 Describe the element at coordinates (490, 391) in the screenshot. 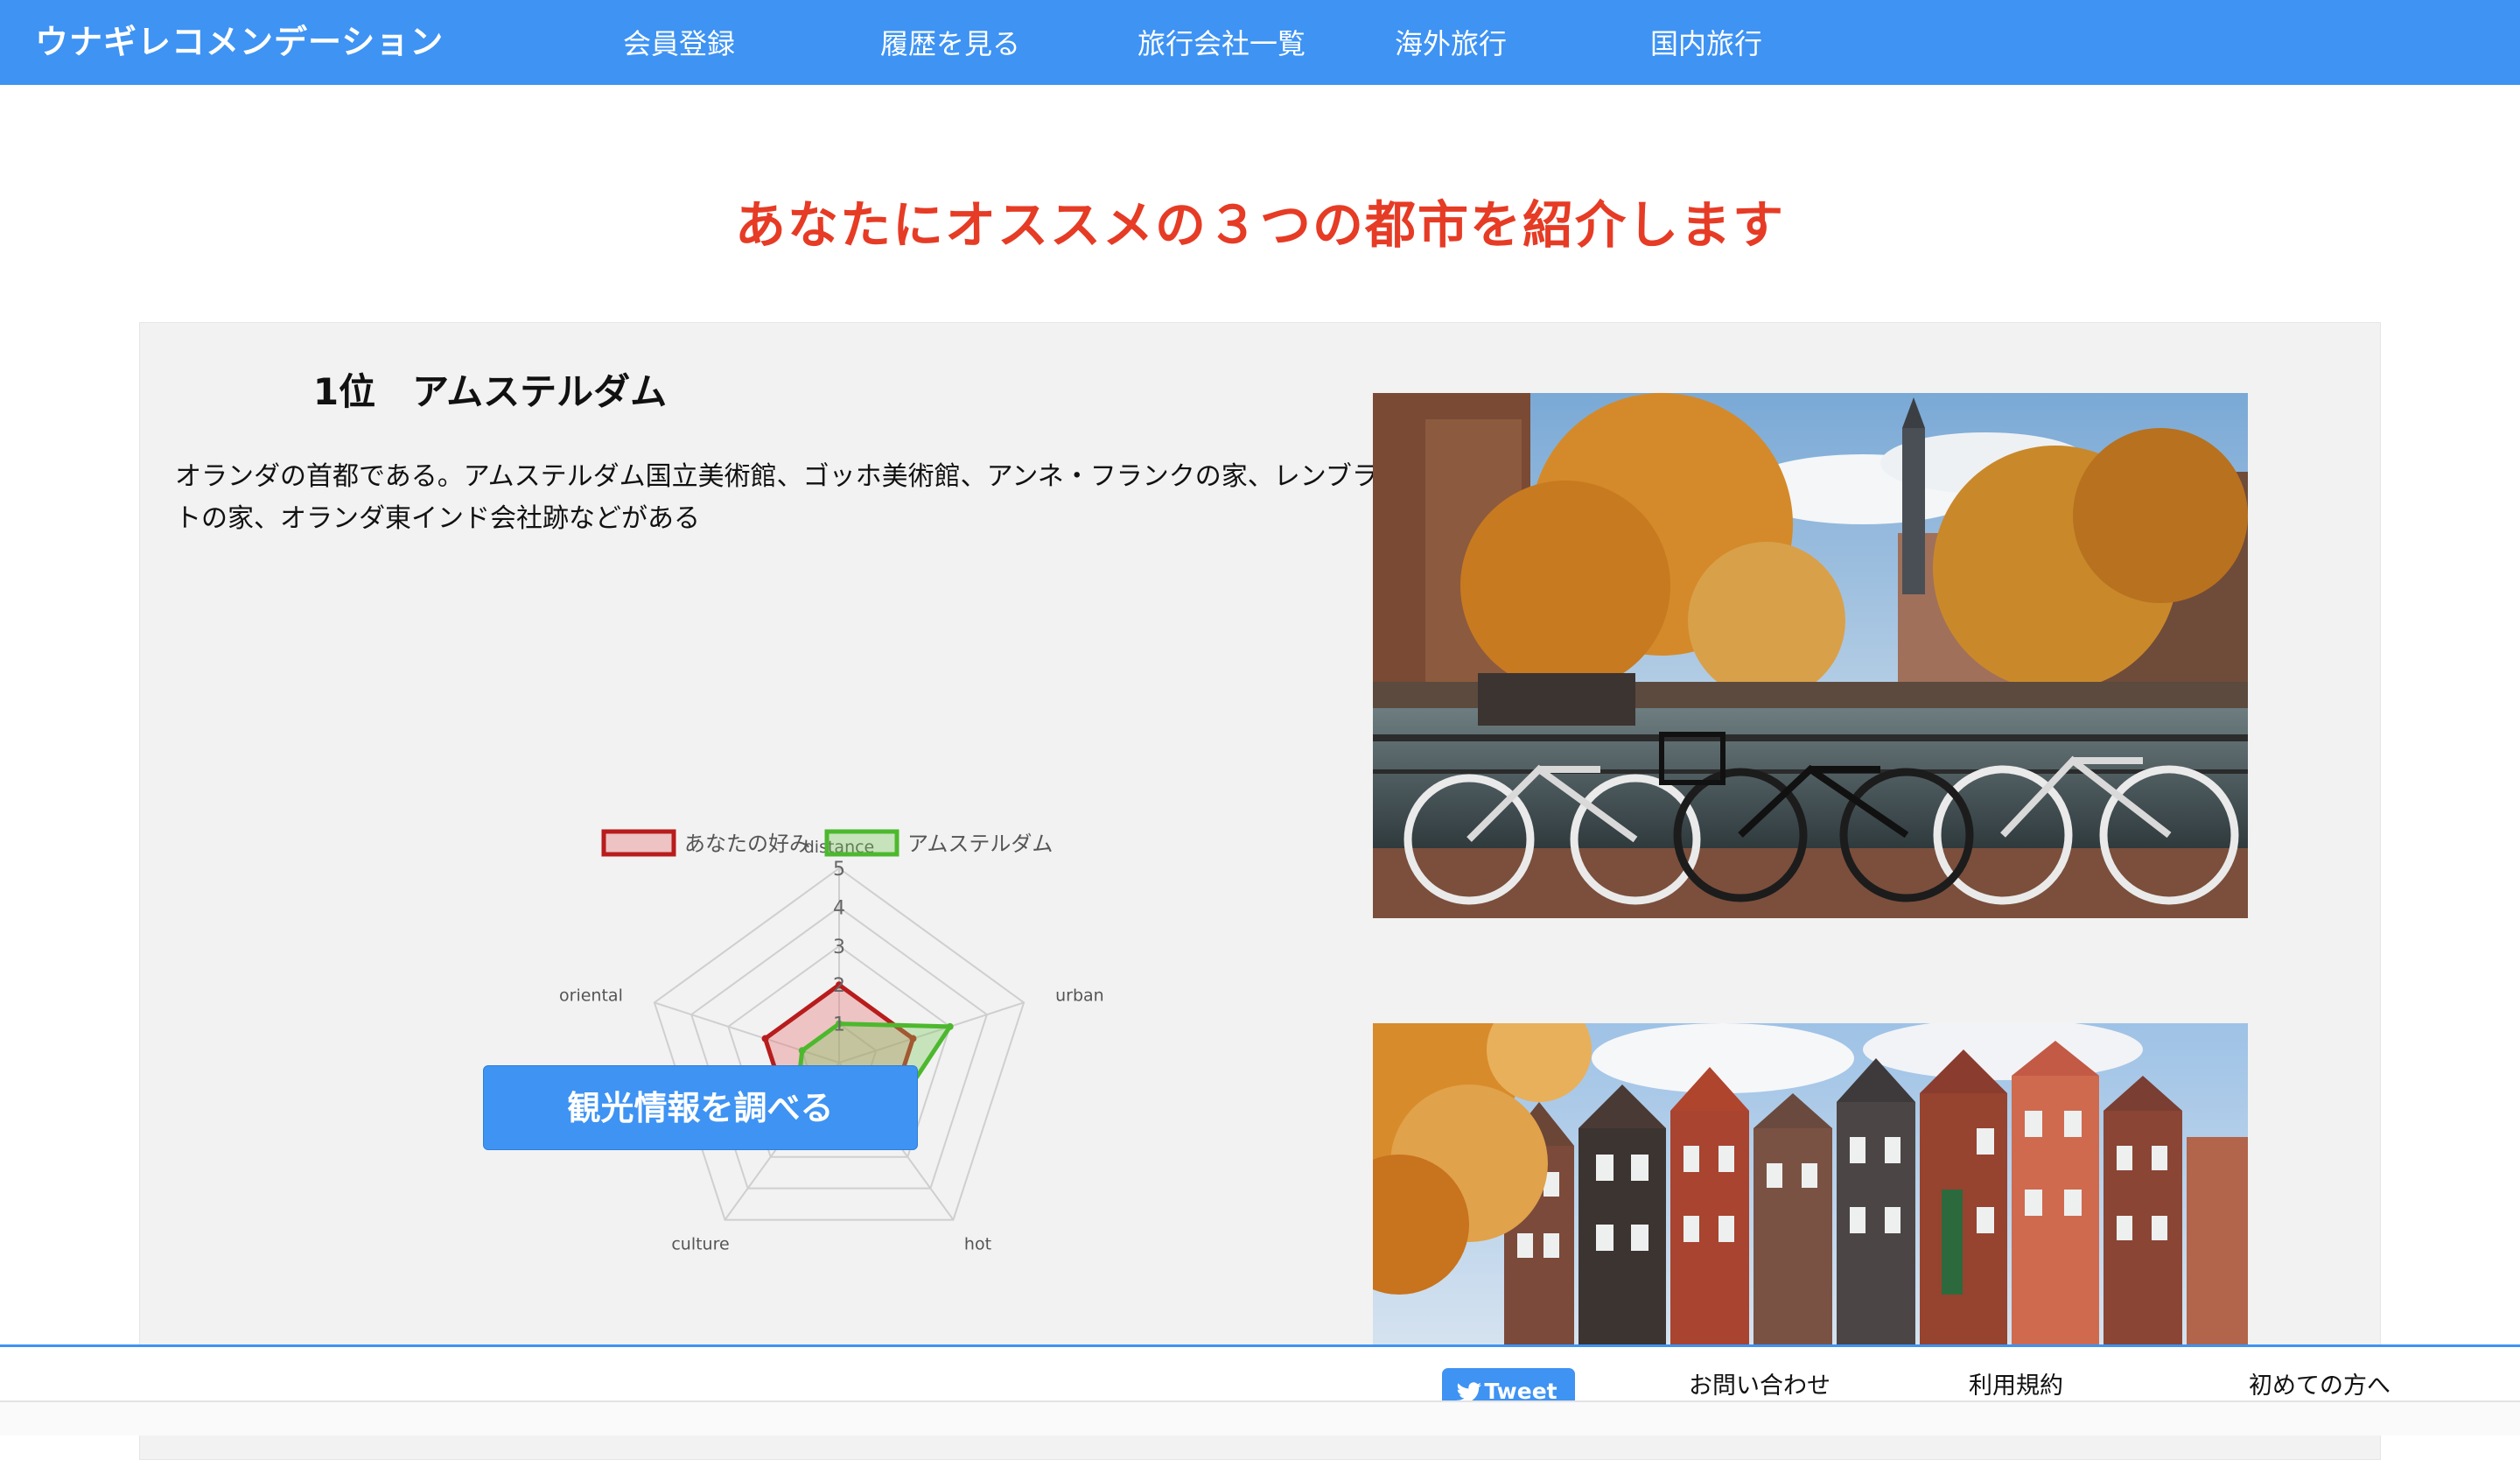

I see `rank-title: 1位 アムステルダム` at that location.